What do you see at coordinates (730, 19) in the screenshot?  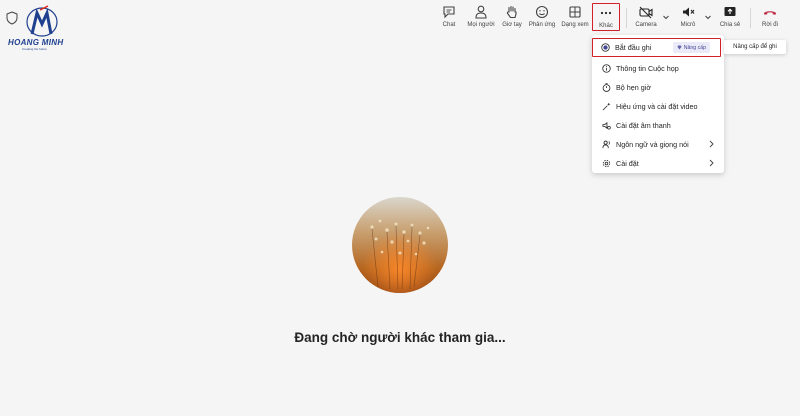 I see `share-button: Chia sẻ` at bounding box center [730, 19].